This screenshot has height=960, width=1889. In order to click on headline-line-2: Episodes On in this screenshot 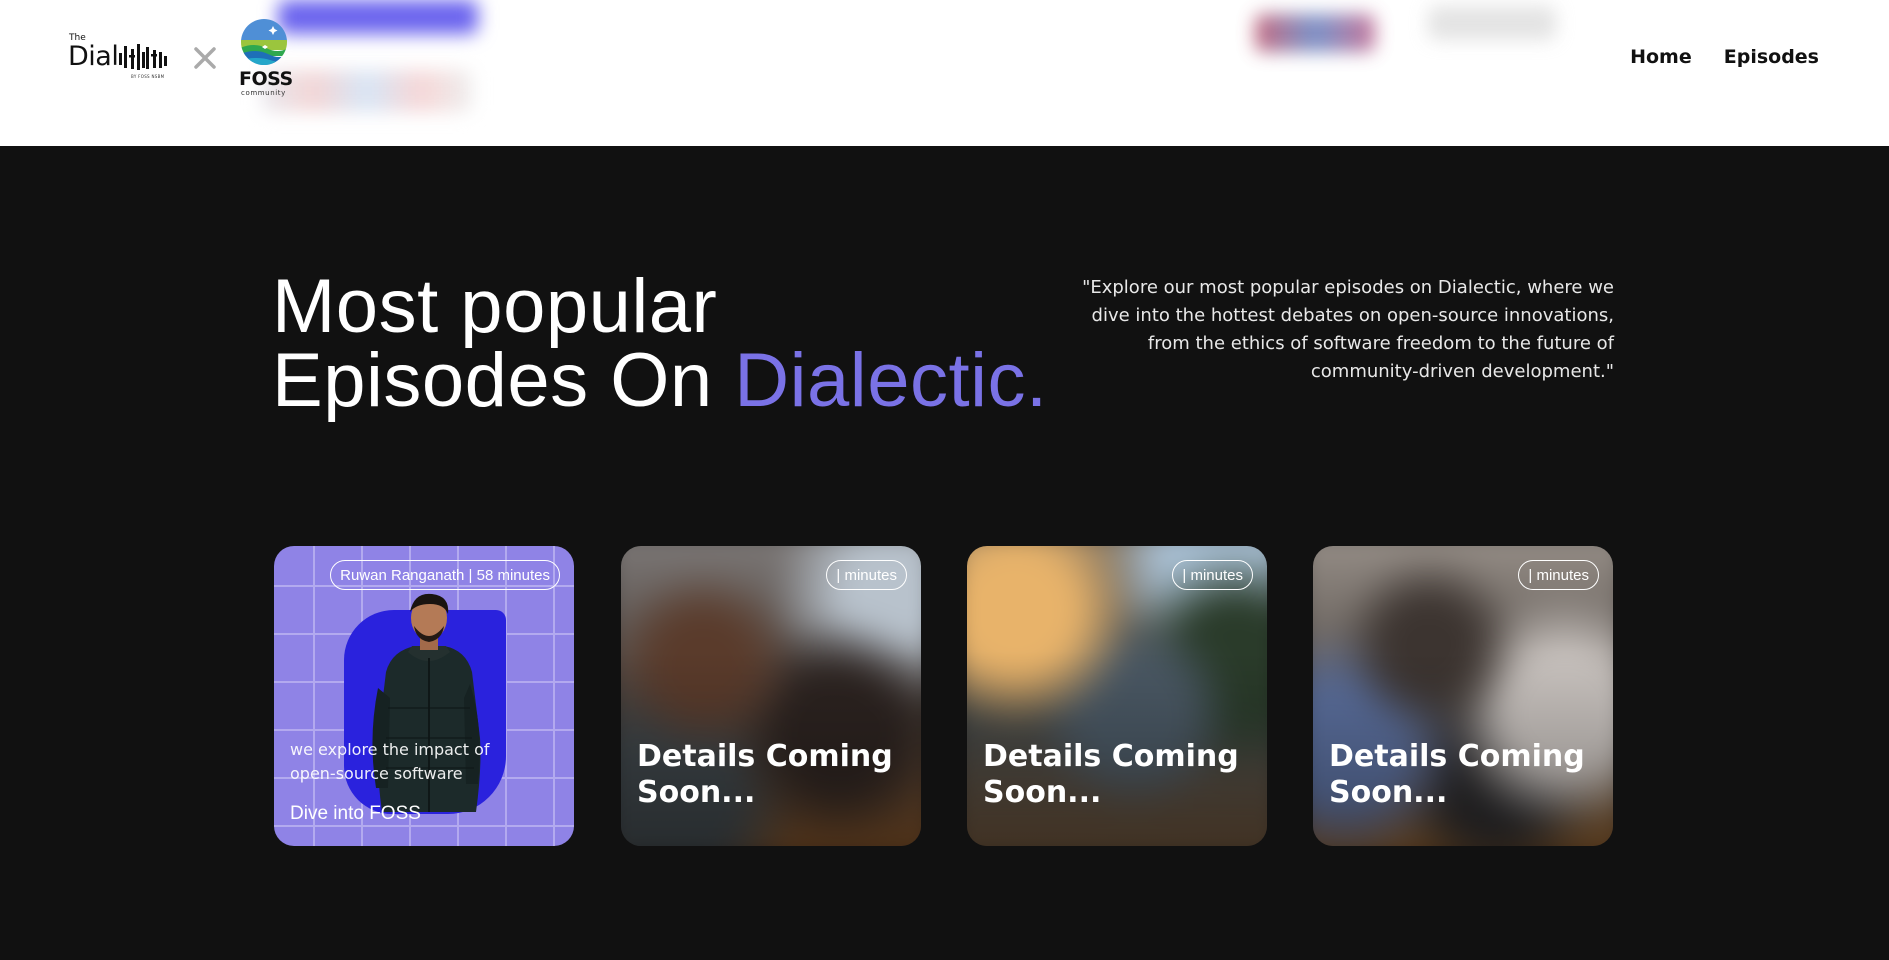, I will do `click(503, 380)`.